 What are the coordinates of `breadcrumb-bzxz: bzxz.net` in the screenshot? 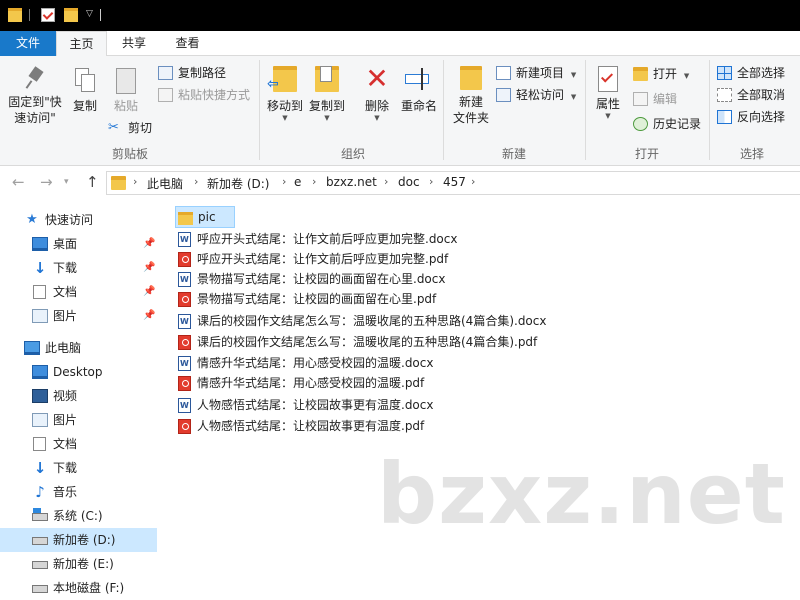 It's located at (351, 182).